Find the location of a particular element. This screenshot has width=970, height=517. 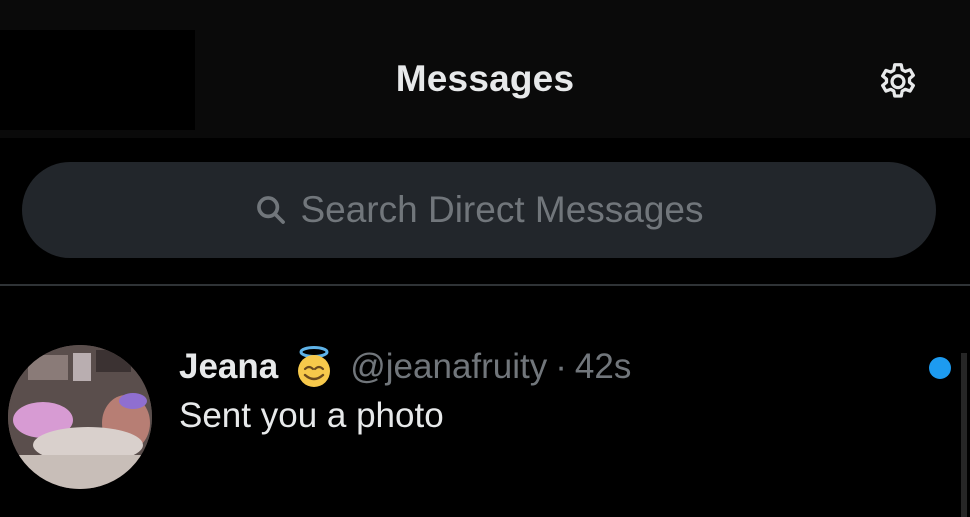

contact-handle: @jeanafruity is located at coordinates (449, 366).